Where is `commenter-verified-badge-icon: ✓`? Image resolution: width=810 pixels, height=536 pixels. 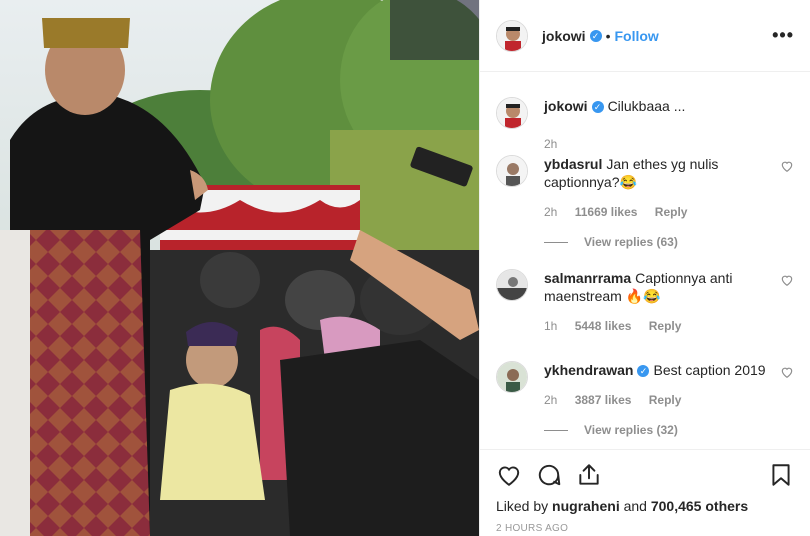
commenter-verified-badge-icon: ✓ is located at coordinates (643, 371).